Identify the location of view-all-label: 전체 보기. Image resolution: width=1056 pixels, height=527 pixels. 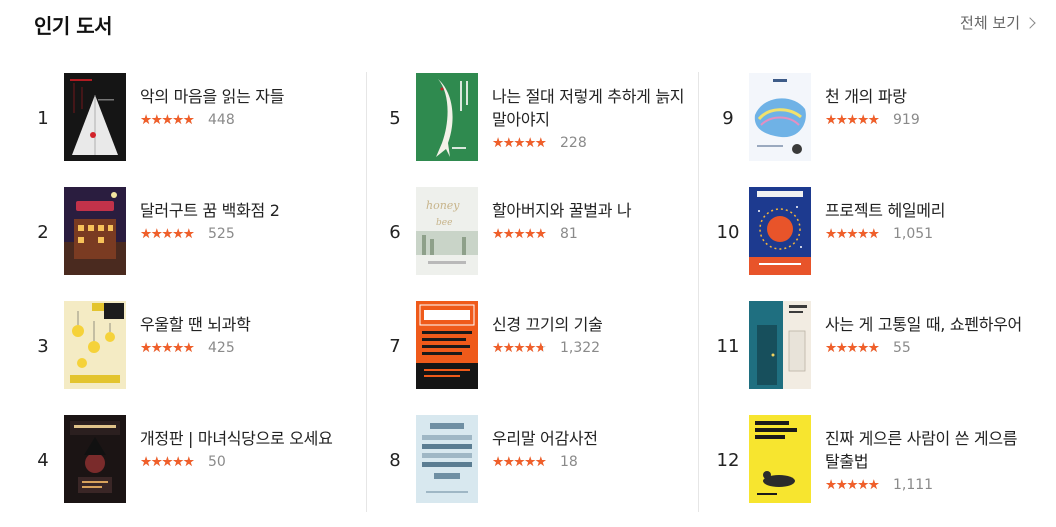
(990, 23).